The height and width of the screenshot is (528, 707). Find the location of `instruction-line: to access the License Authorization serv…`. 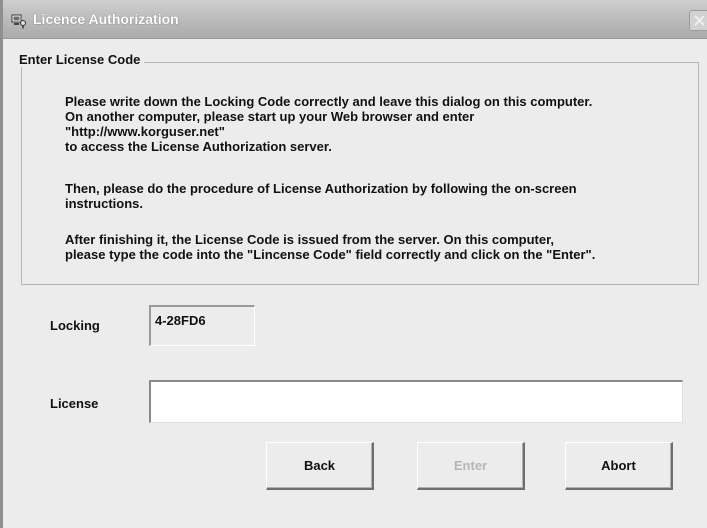

instruction-line: to access the License Authorization serv… is located at coordinates (198, 146).